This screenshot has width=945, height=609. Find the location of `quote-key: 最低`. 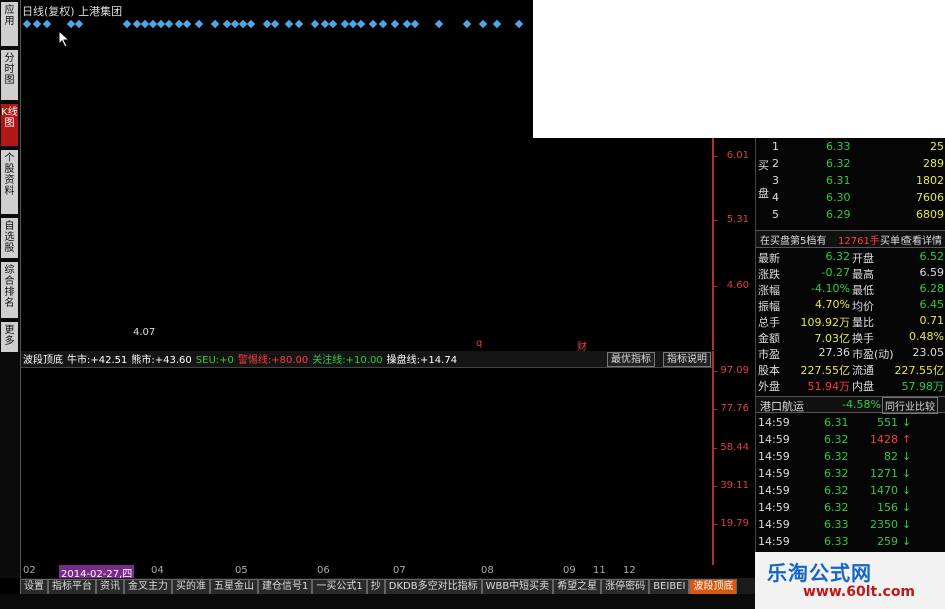

quote-key: 最低 is located at coordinates (863, 290).